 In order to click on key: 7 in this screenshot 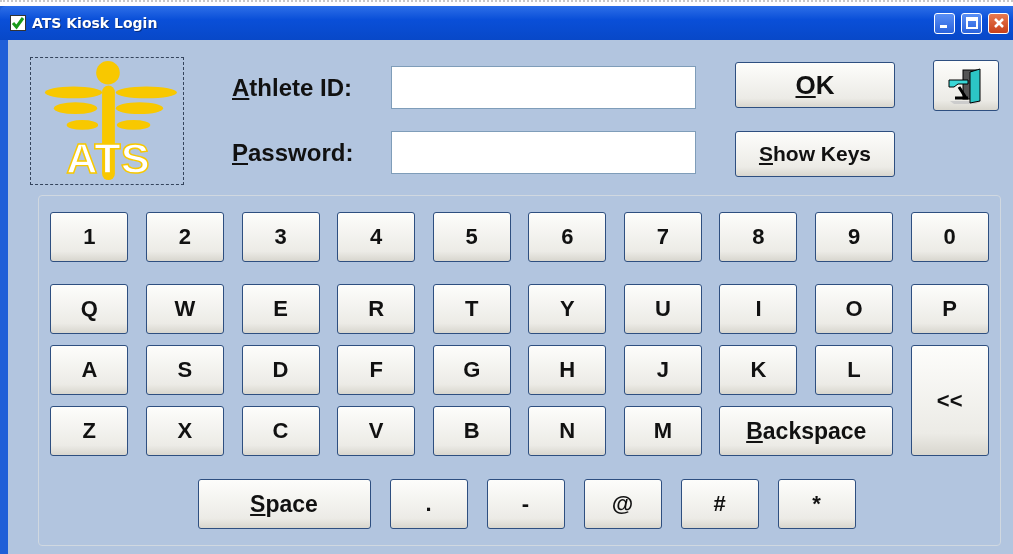, I will do `click(662, 237)`.